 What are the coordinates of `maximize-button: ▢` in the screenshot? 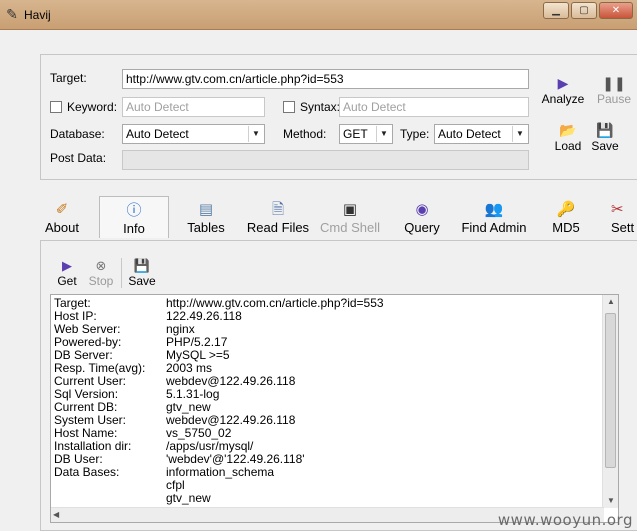 It's located at (584, 10).